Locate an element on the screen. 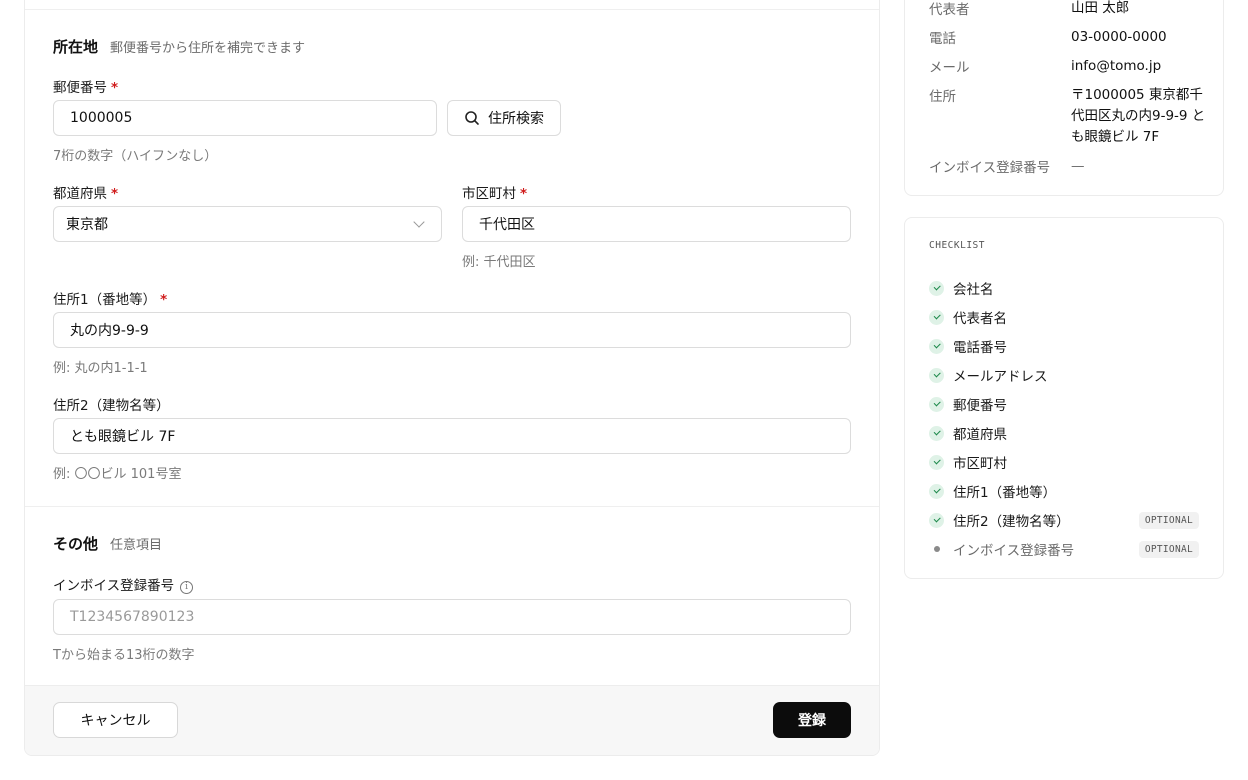 Image resolution: width=1248 pixels, height=780 pixels. invoice-placeholder: T1234567890123 is located at coordinates (132, 617).